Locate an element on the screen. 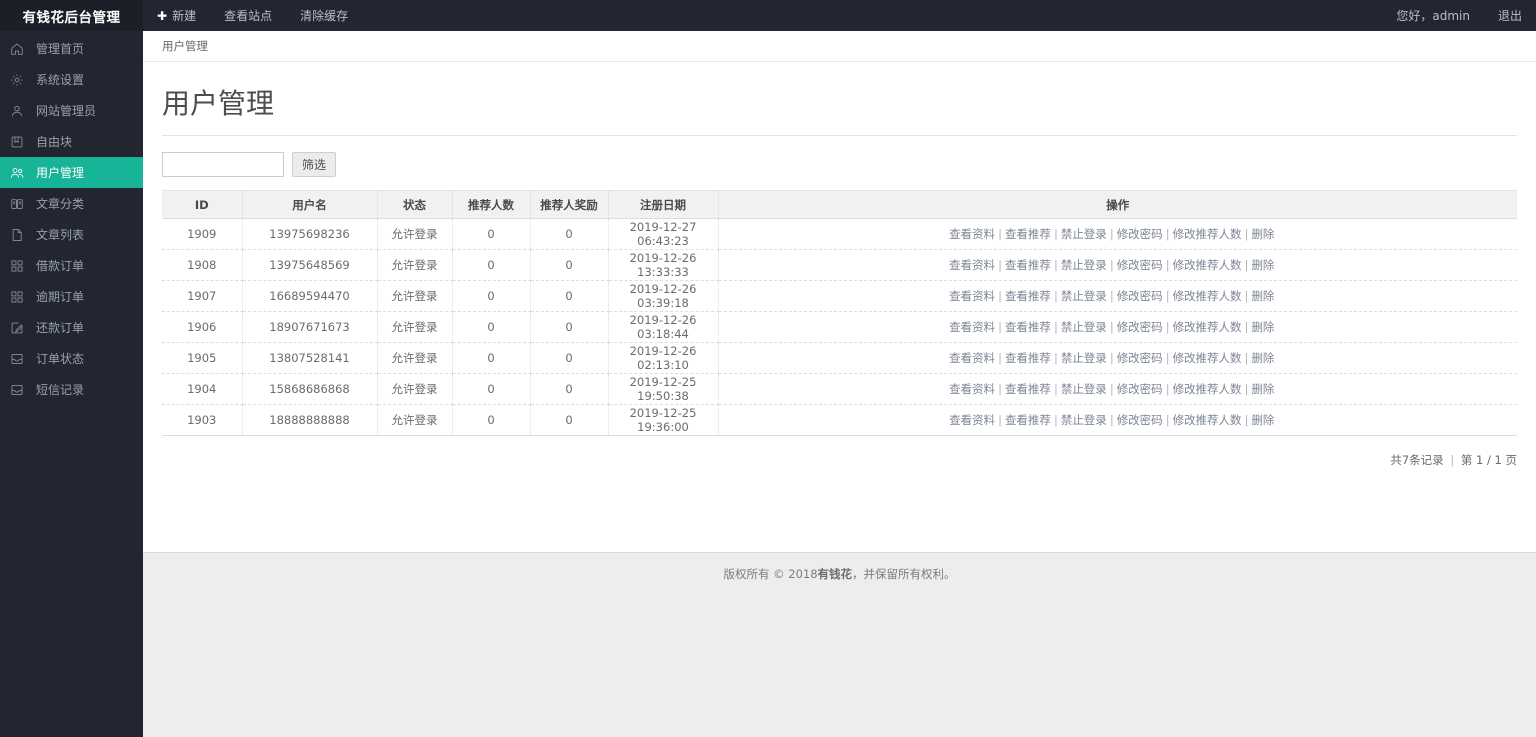 The width and height of the screenshot is (1536, 737). cell-id: 1908 is located at coordinates (202, 265).